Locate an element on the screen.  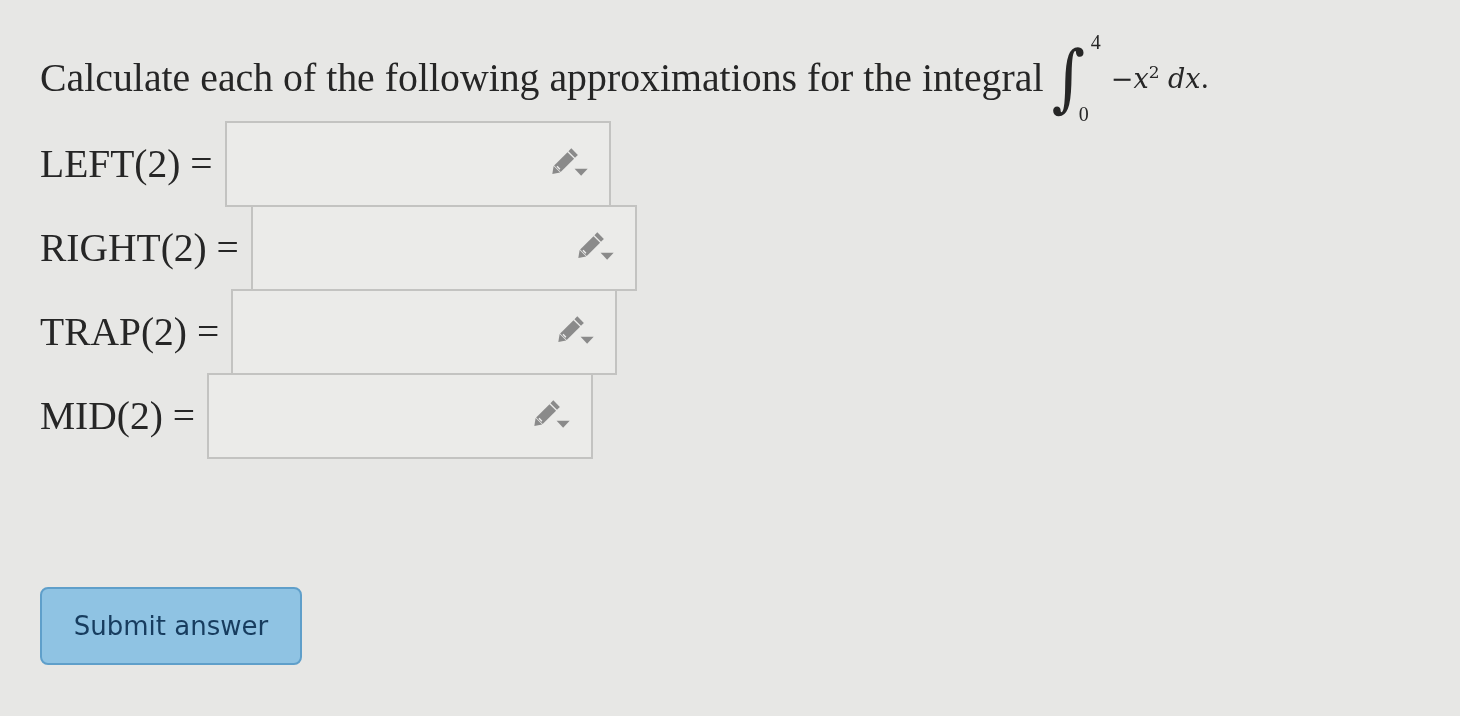
answer-label: TRAP(2) = is located at coordinates (130, 332).